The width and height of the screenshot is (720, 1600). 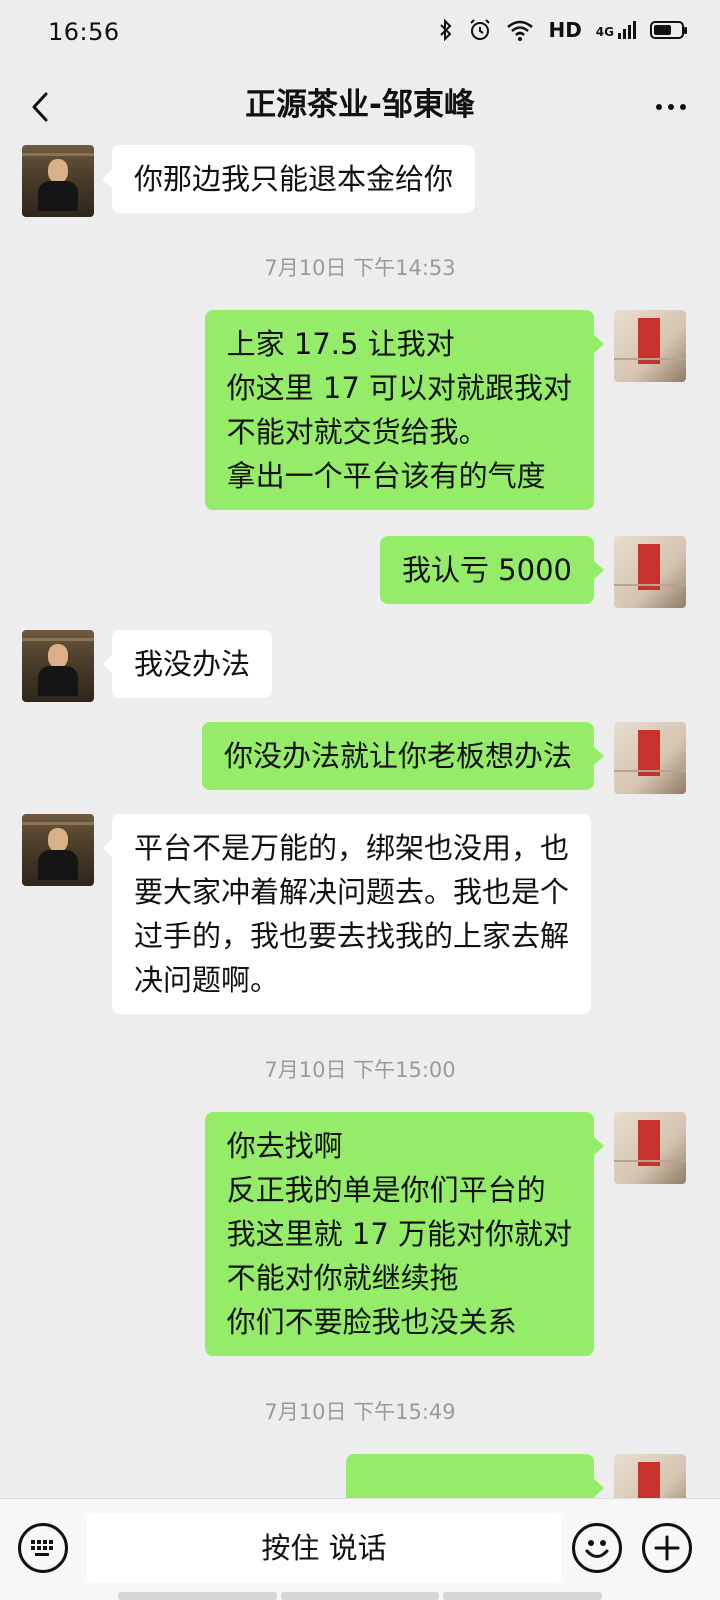 I want to click on emoji-icon, so click(x=597, y=1549).